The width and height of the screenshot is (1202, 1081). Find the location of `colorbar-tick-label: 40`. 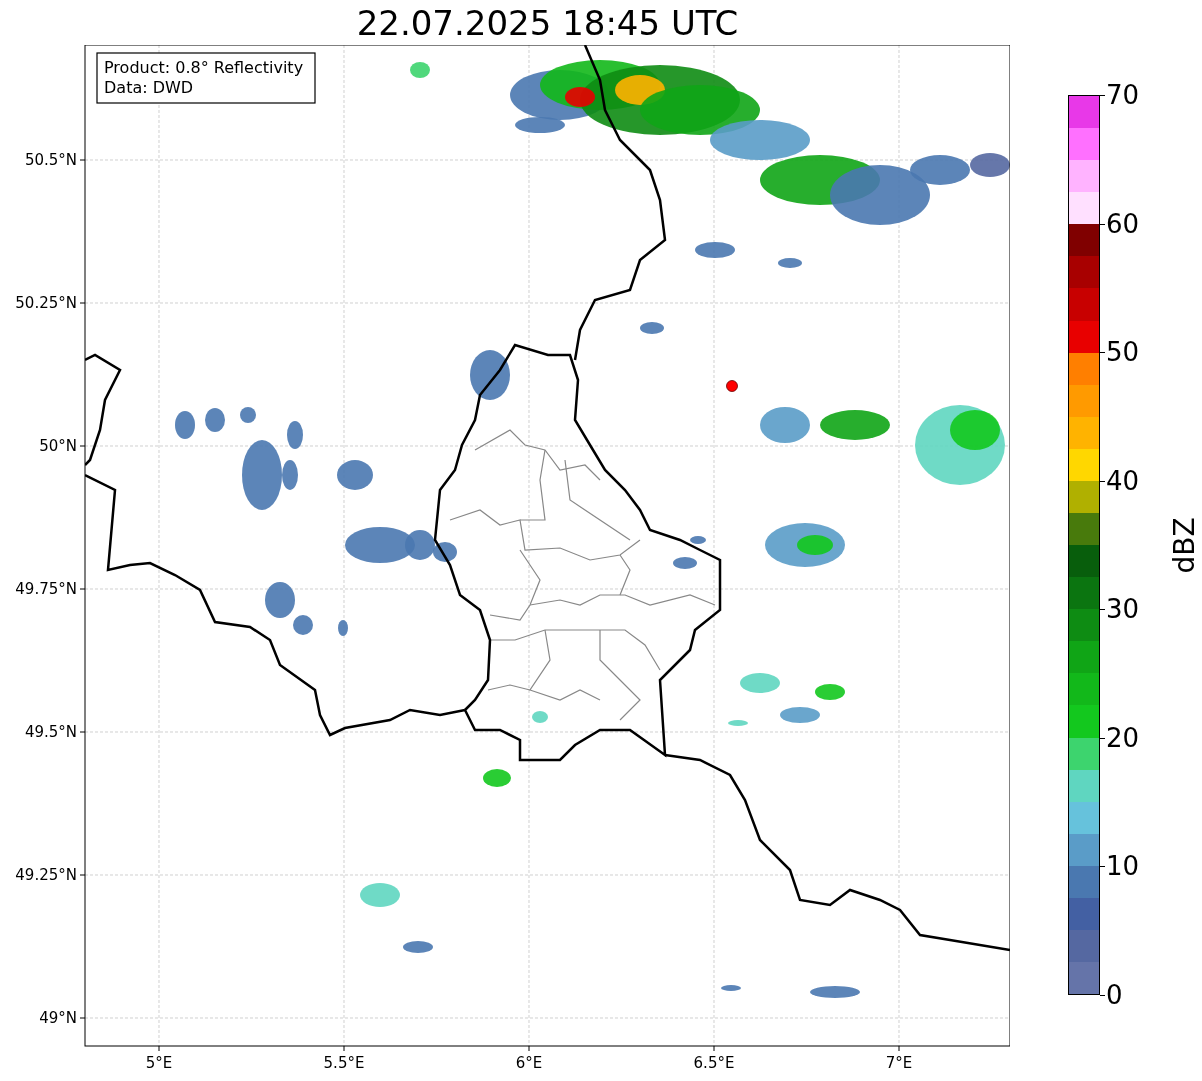

colorbar-tick-label: 40 is located at coordinates (1123, 480).